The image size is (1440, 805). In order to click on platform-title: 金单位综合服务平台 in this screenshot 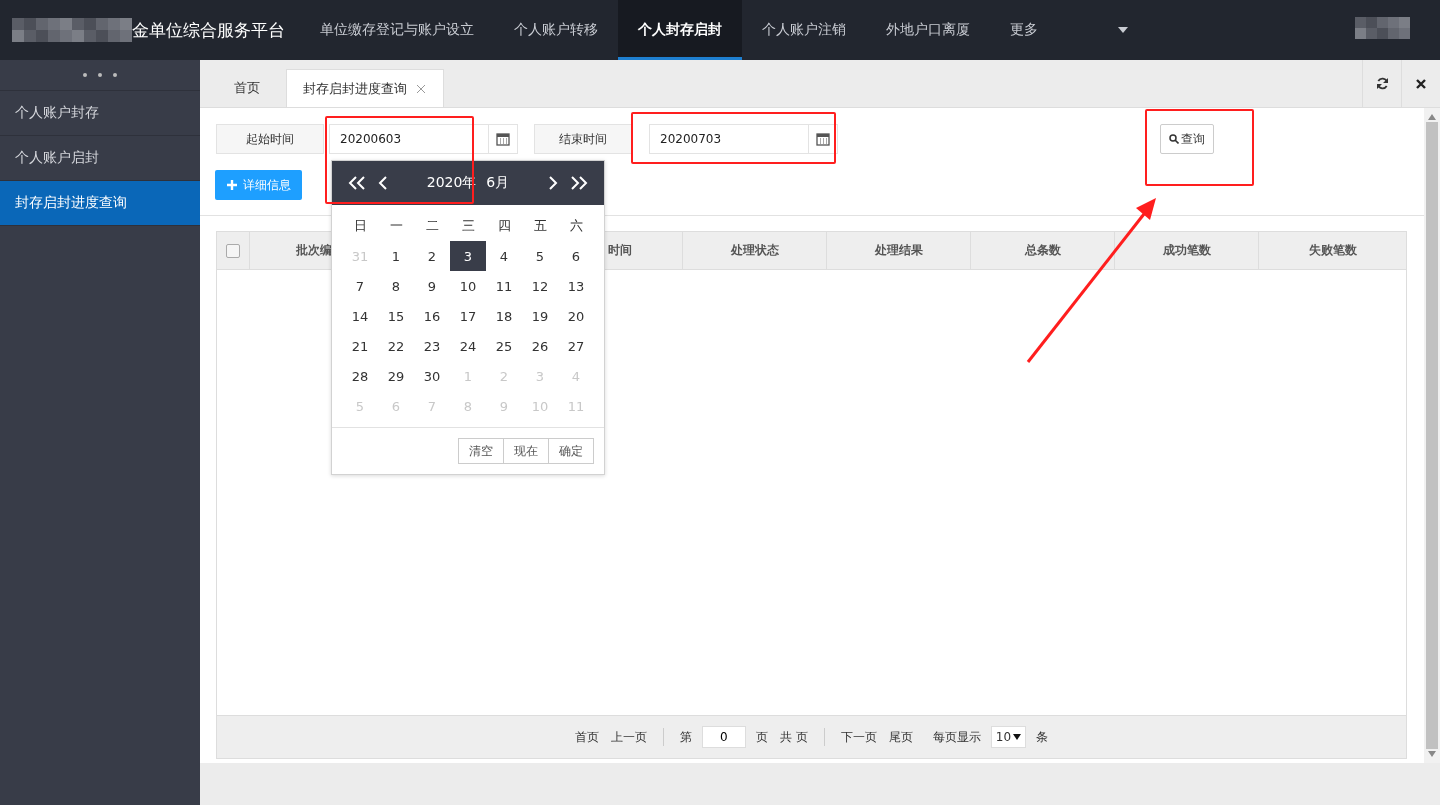, I will do `click(208, 30)`.